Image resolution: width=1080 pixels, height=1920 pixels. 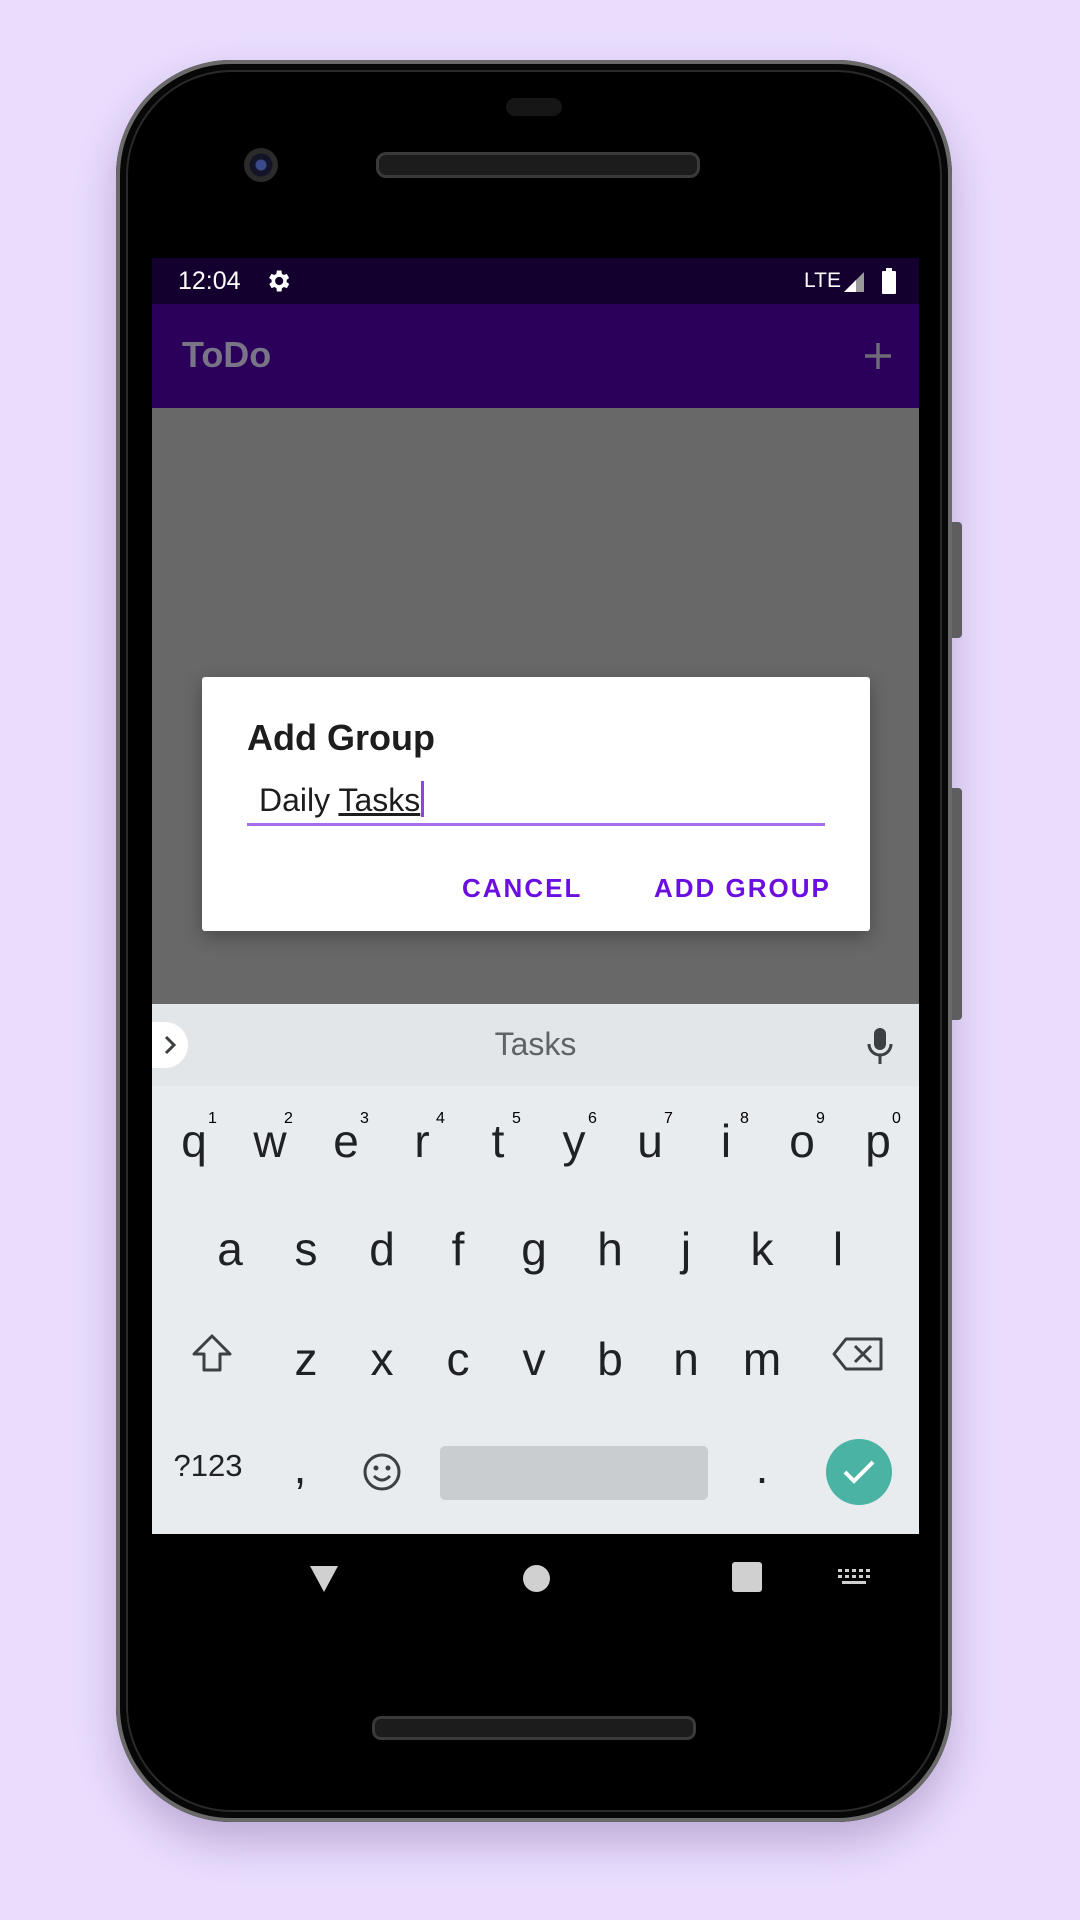 What do you see at coordinates (534, 1249) in the screenshot?
I see `key-g: g` at bounding box center [534, 1249].